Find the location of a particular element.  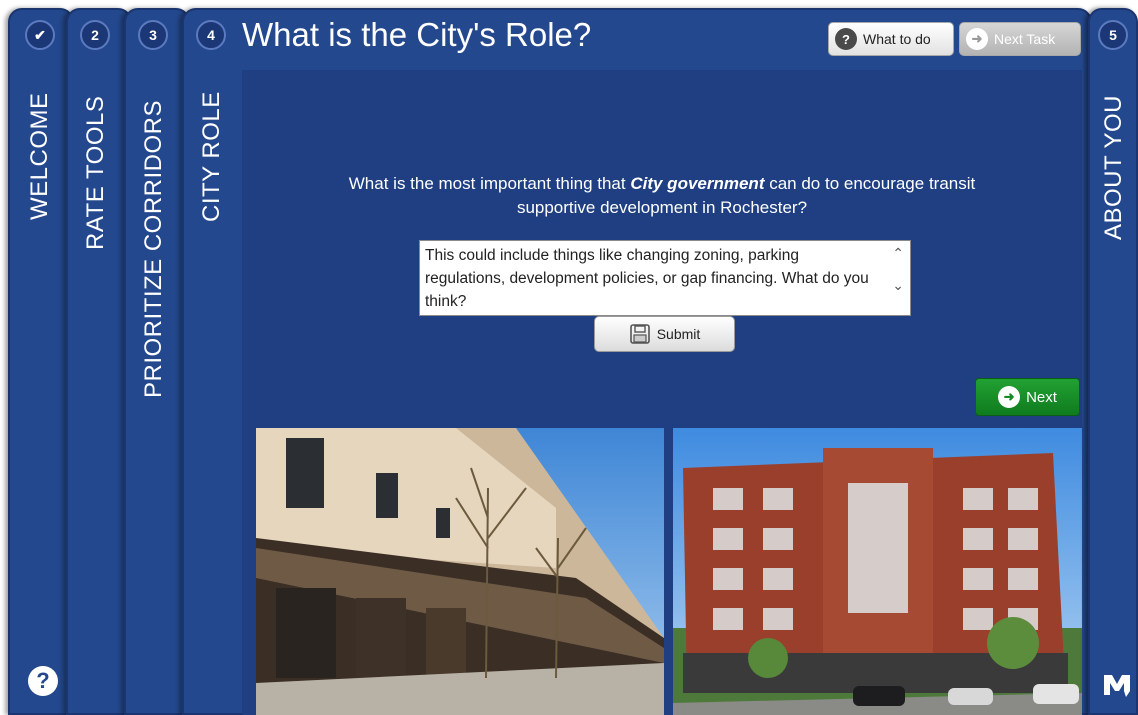

tab-number-5: 5 is located at coordinates (1113, 35).